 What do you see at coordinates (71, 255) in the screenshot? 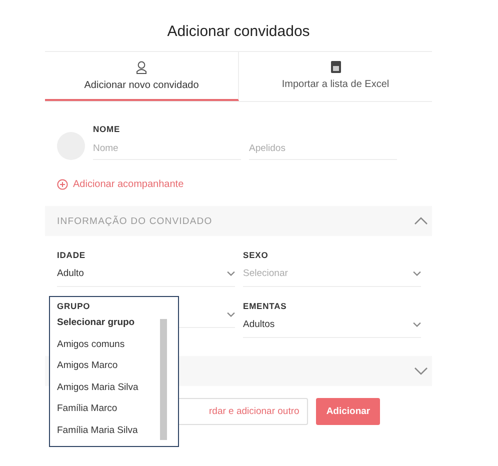
I see `field-label: IDADE` at bounding box center [71, 255].